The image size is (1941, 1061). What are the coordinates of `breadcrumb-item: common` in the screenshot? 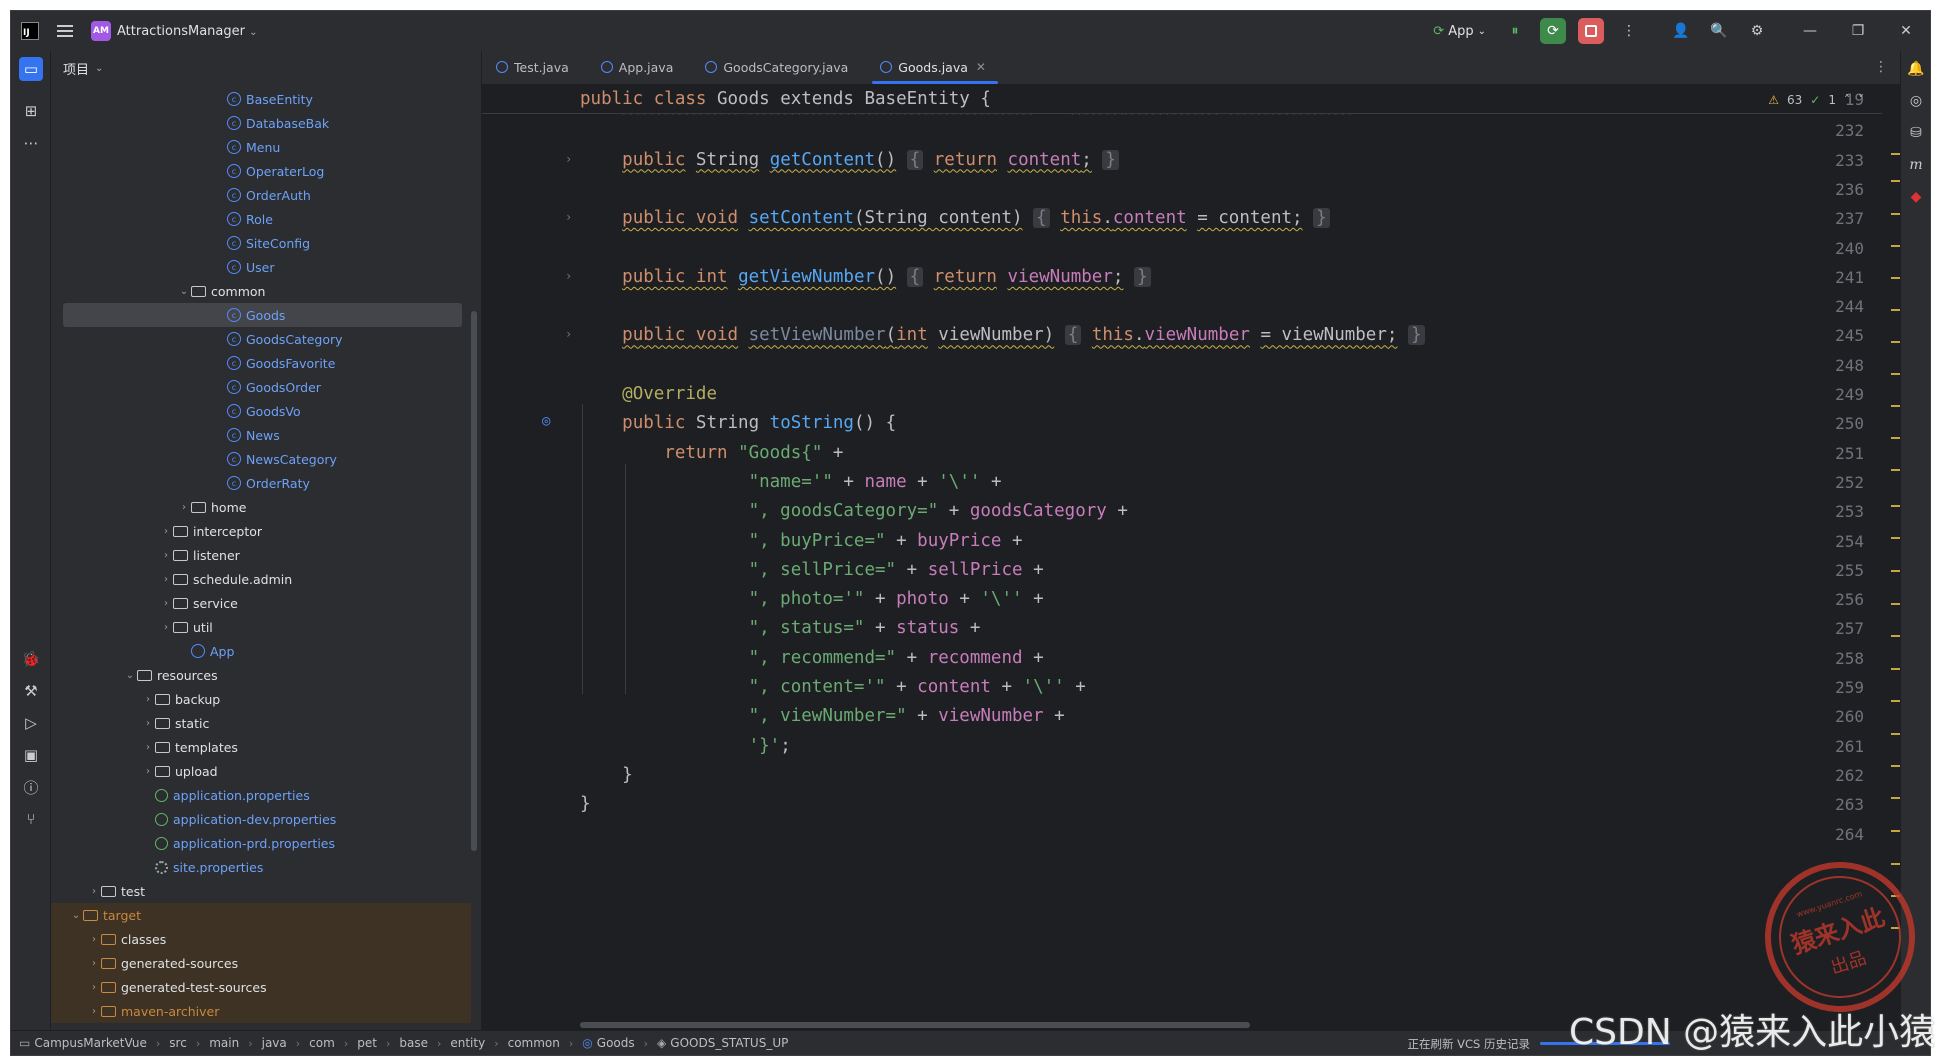 It's located at (534, 1043).